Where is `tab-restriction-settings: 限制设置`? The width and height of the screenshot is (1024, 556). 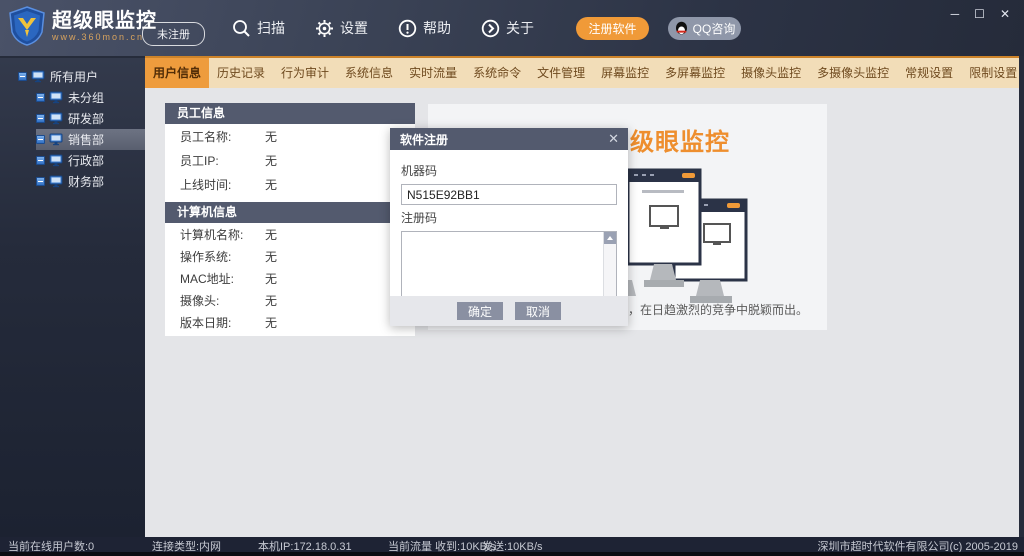 tab-restriction-settings: 限制设置 is located at coordinates (992, 73).